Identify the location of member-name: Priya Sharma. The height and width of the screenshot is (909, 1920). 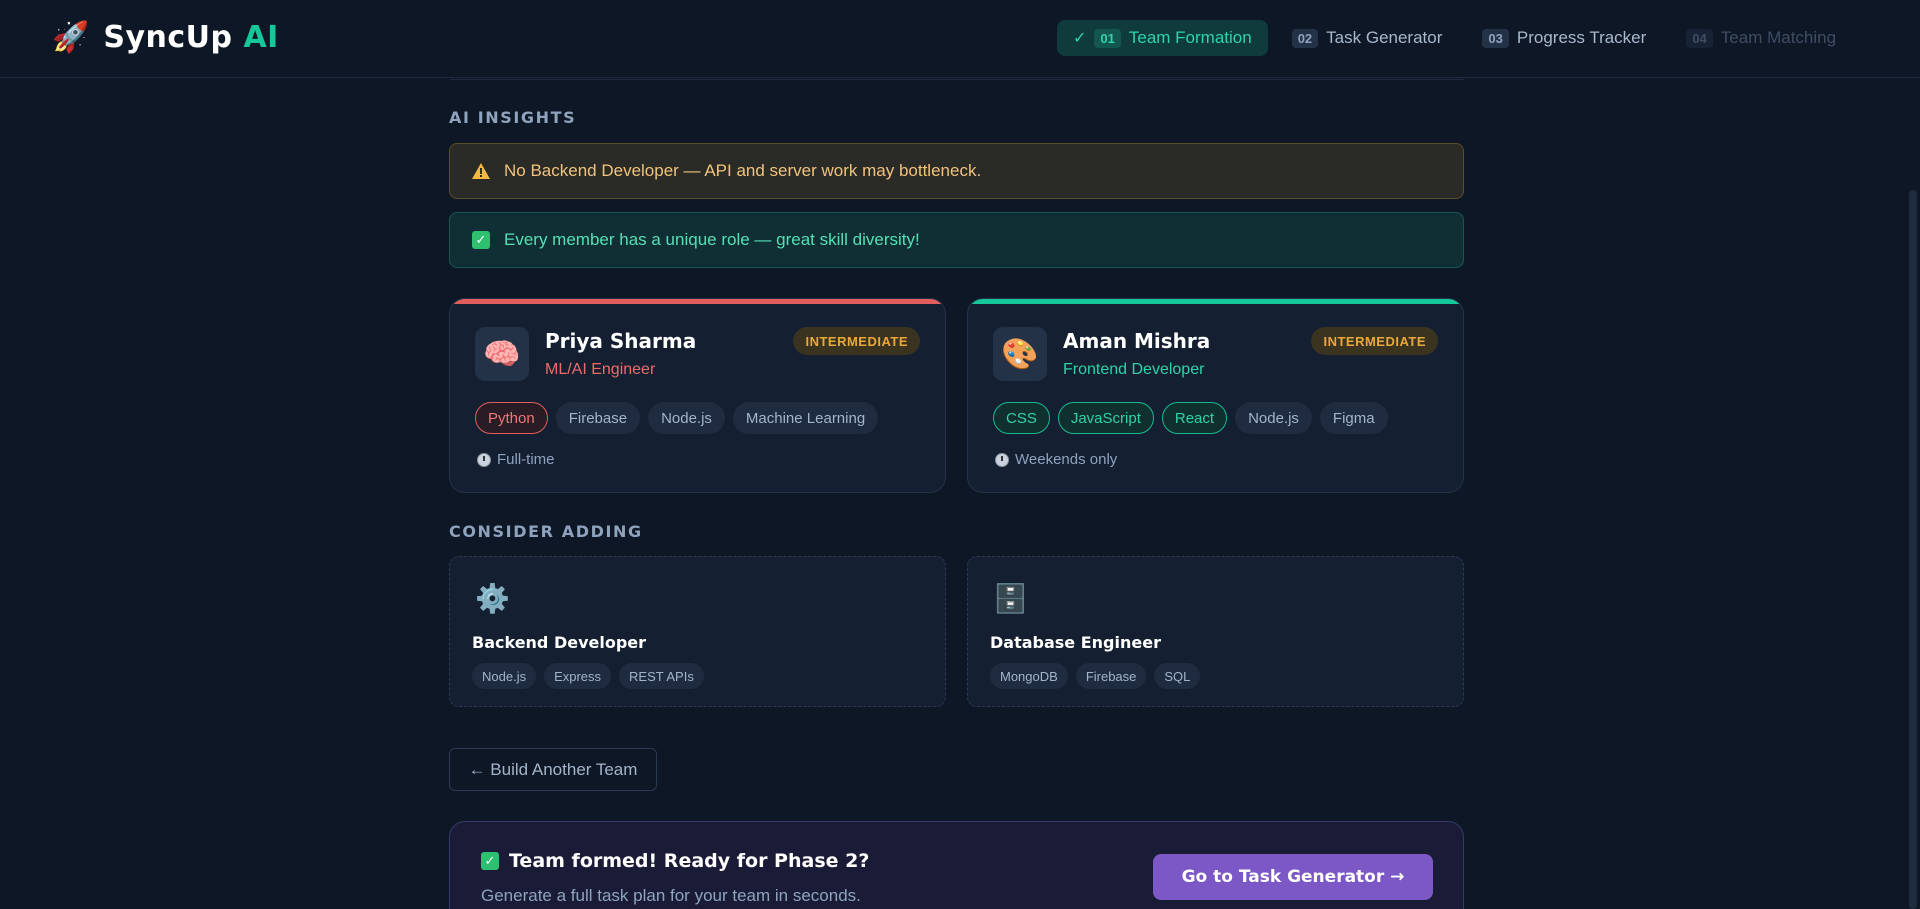
(621, 341).